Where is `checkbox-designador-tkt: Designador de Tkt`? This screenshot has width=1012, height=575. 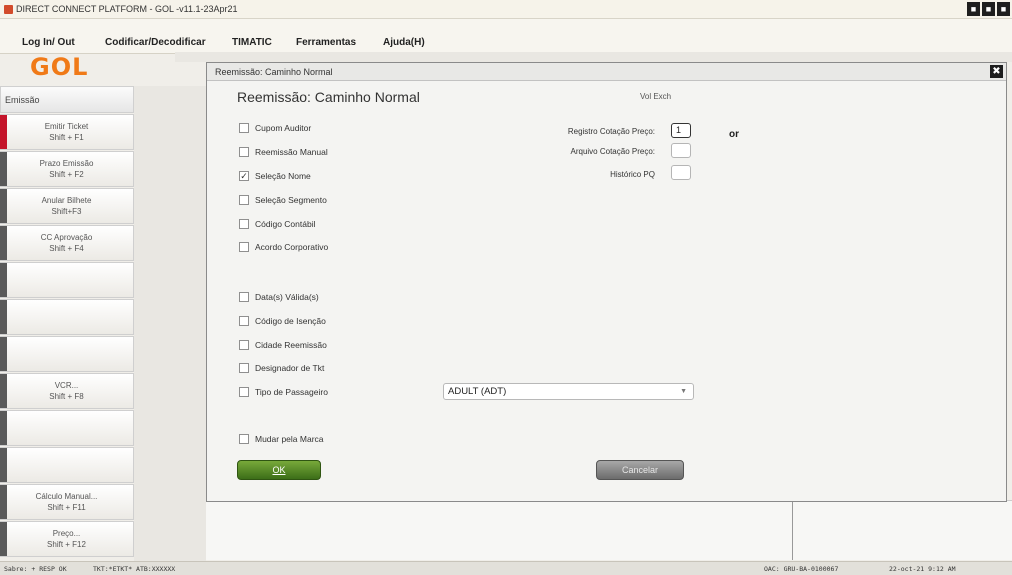
checkbox-designador-tkt: Designador de Tkt is located at coordinates (281, 368).